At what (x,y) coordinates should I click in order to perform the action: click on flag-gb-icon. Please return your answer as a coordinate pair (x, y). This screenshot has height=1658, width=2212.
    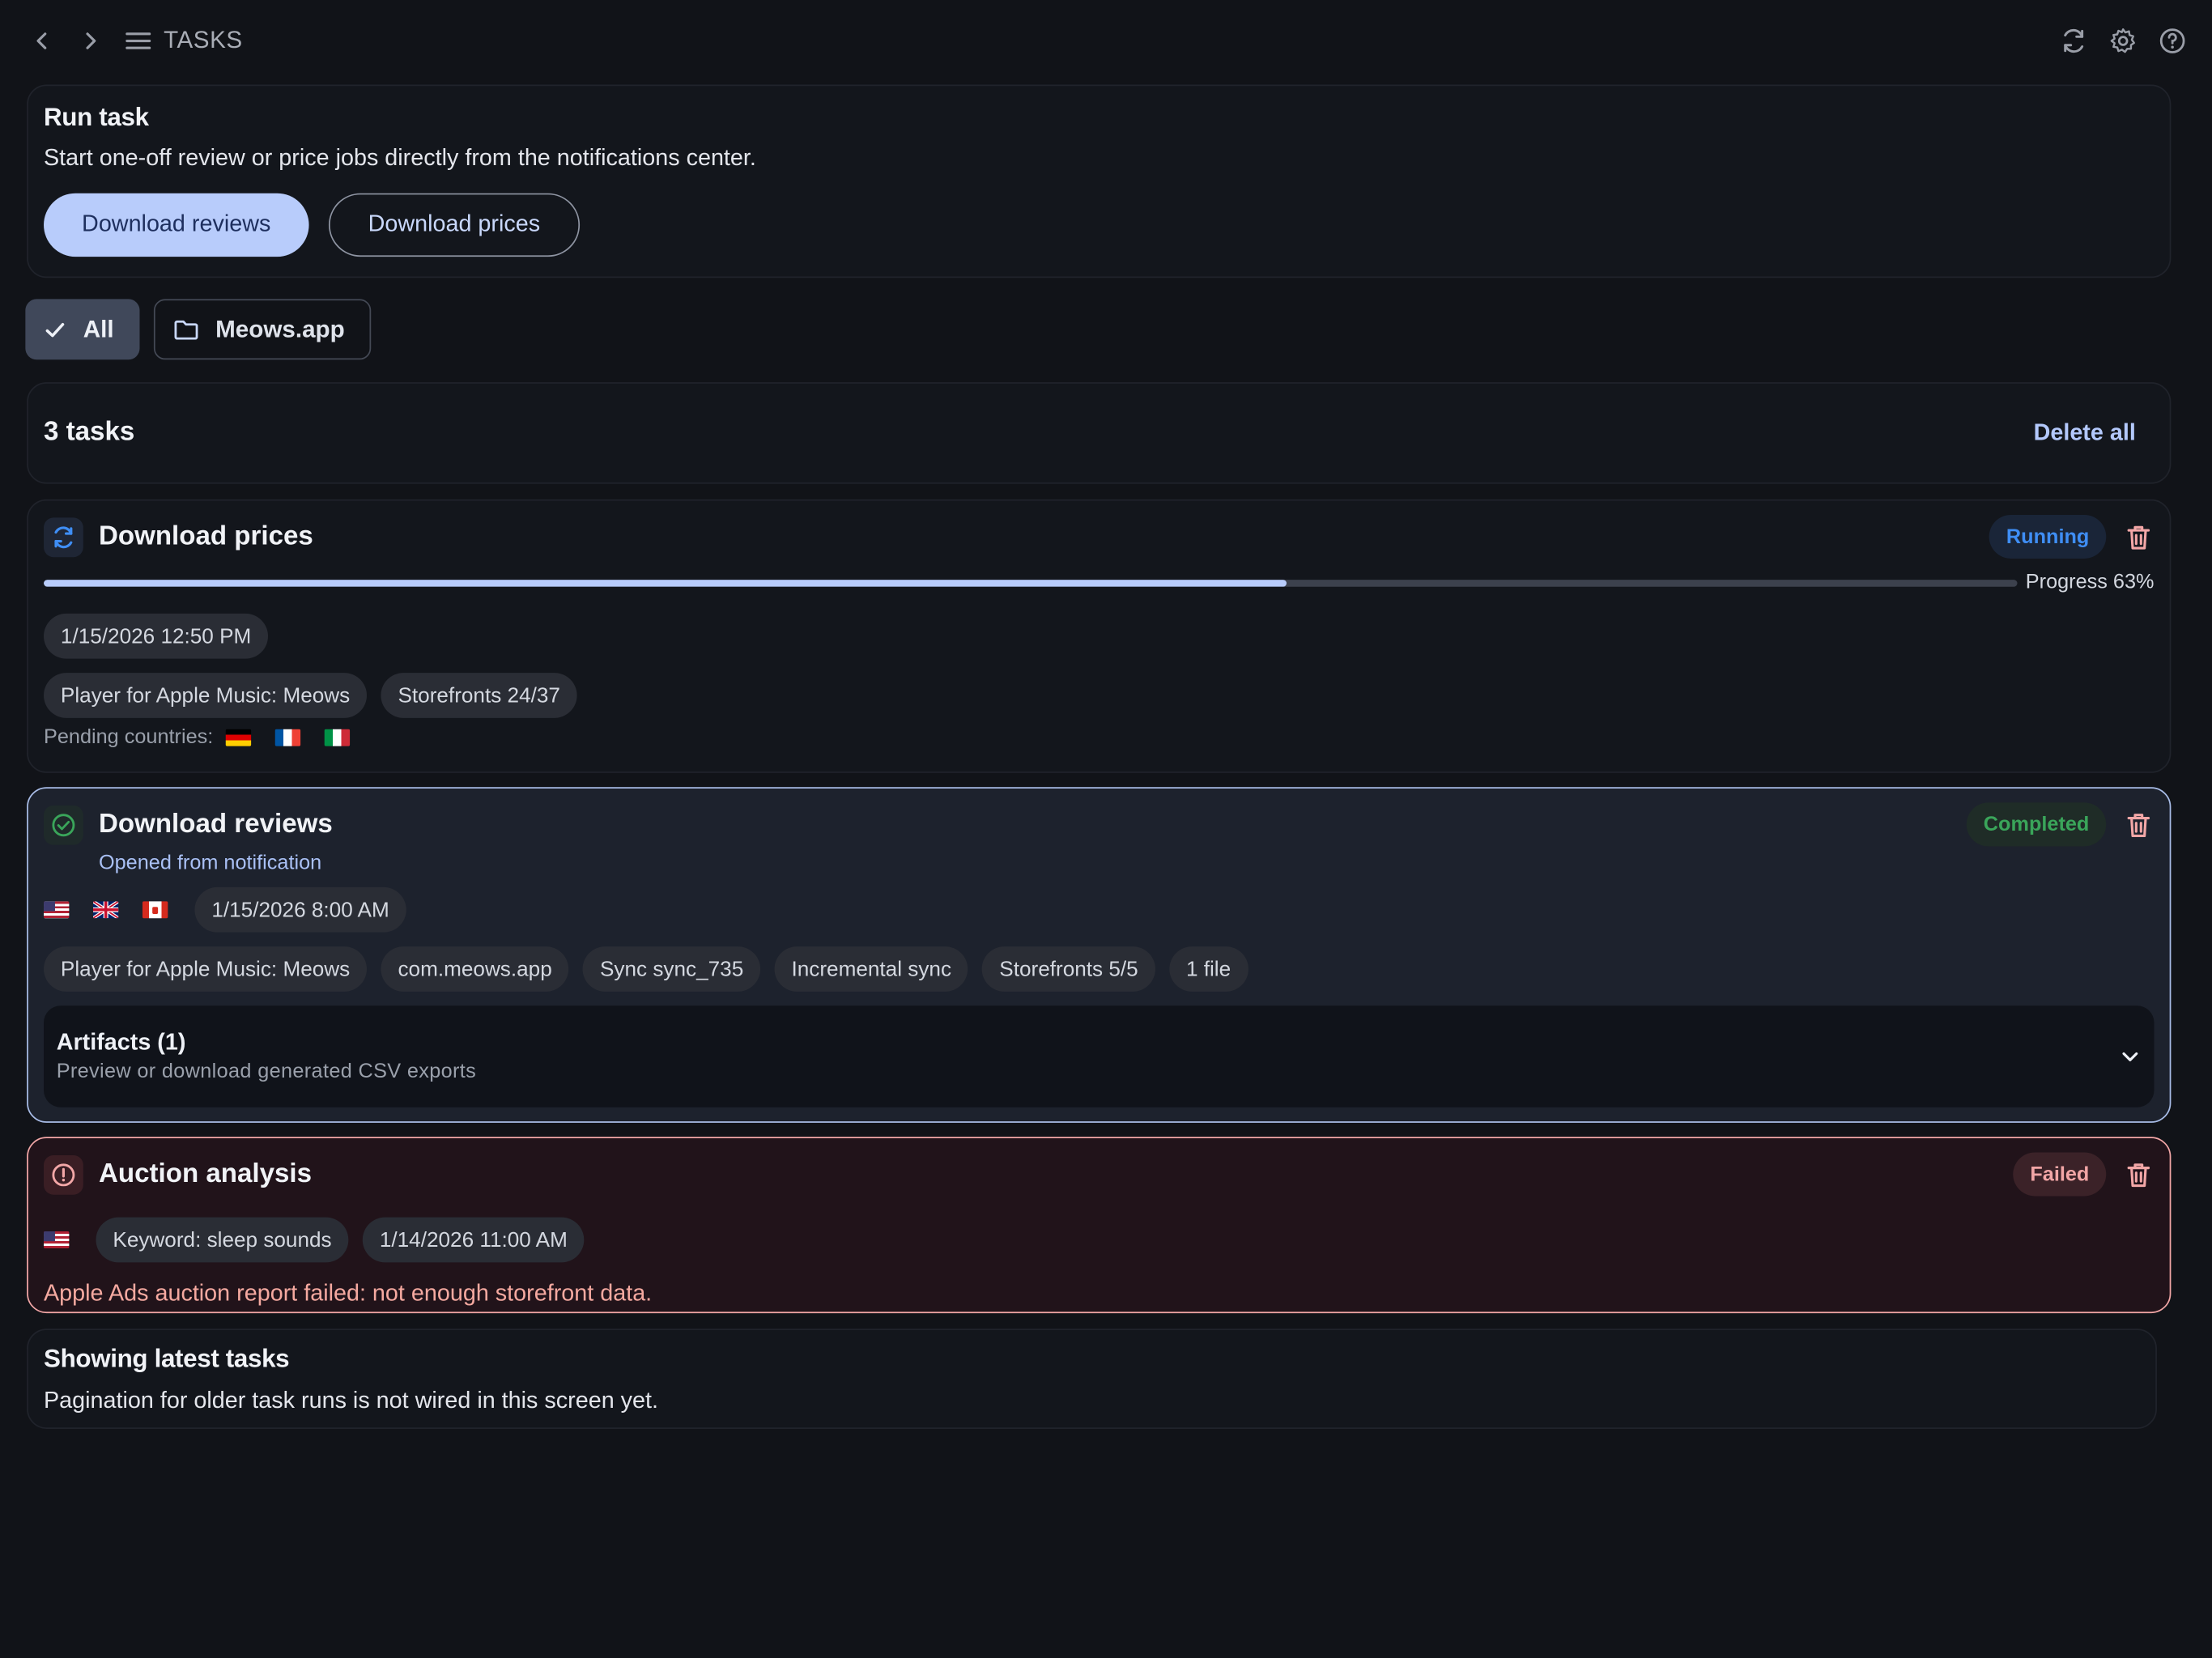
    Looking at the image, I should click on (105, 910).